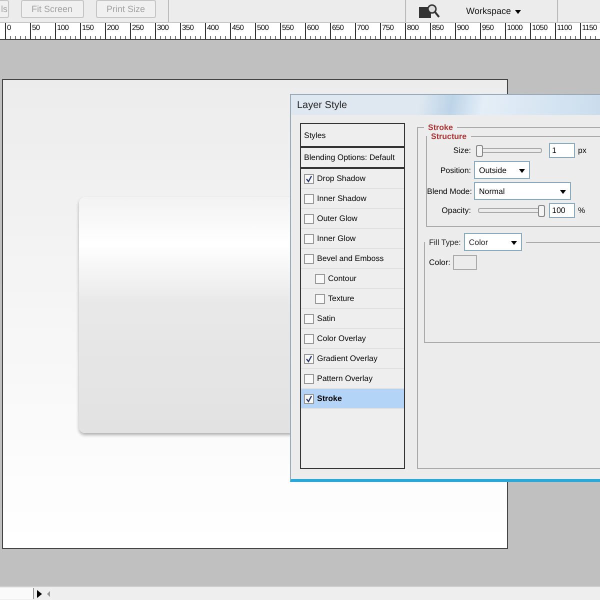 The width and height of the screenshot is (600, 600). I want to click on group-title: Structure, so click(449, 136).